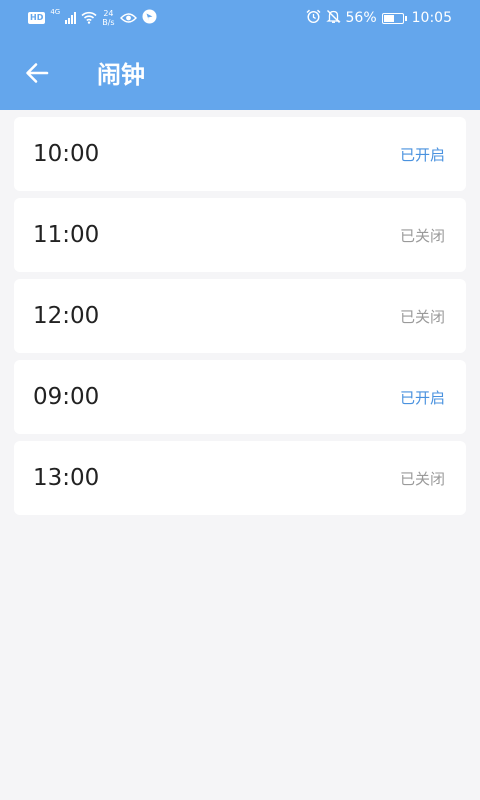  I want to click on alarm-item: 09:00 已开启, so click(240, 397).